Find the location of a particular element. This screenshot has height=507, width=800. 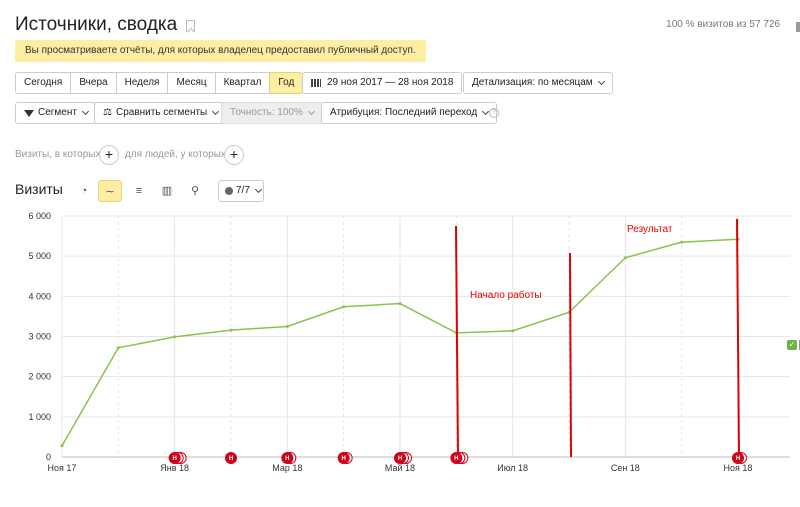

y-tick-label: 2 000 is located at coordinates (39, 377).